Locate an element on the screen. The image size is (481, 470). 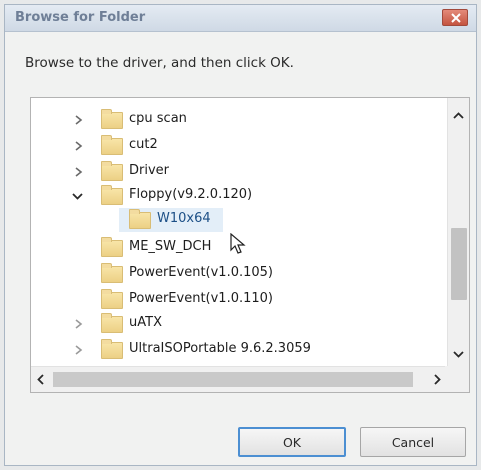
tree-item-label: cpu scan is located at coordinates (158, 118).